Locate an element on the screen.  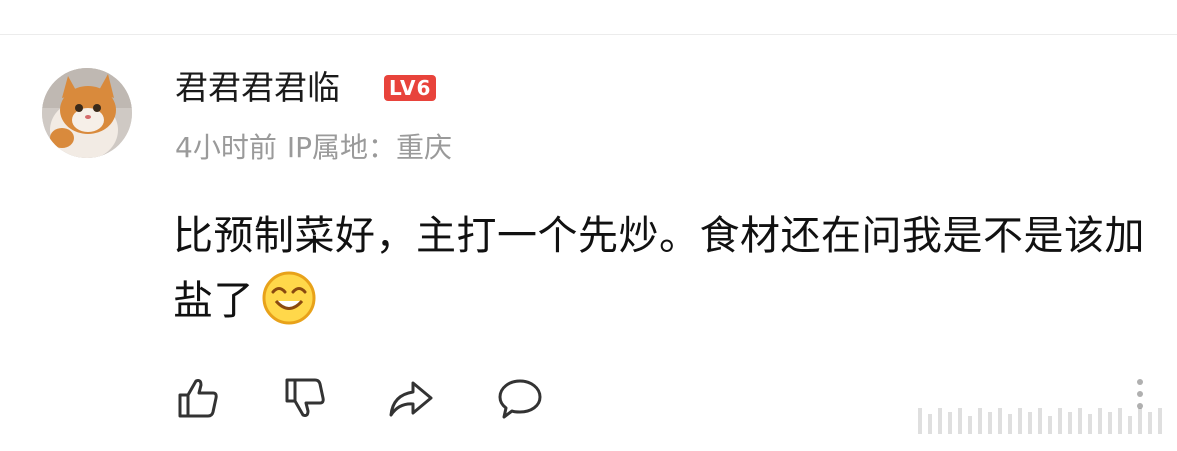
cat-avatar-image is located at coordinates (87, 113).